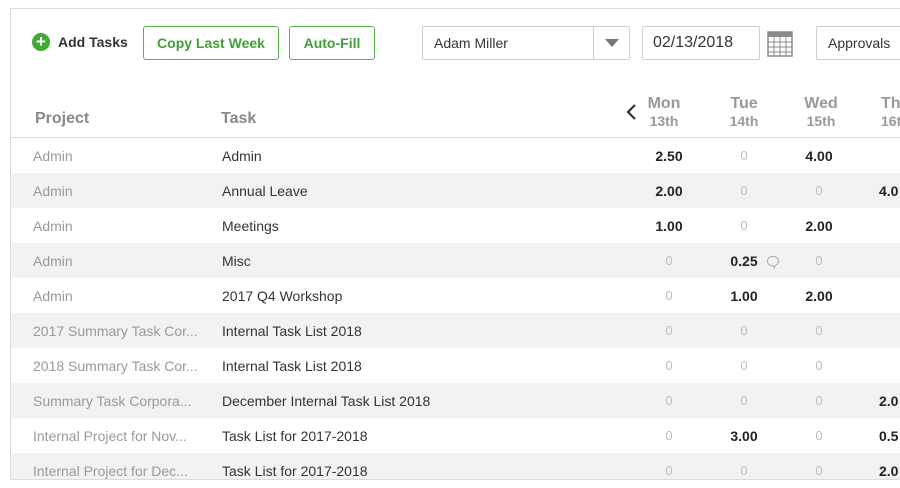 The width and height of the screenshot is (900, 488). Describe the element at coordinates (744, 121) in the screenshot. I see `day-number: 14th` at that location.